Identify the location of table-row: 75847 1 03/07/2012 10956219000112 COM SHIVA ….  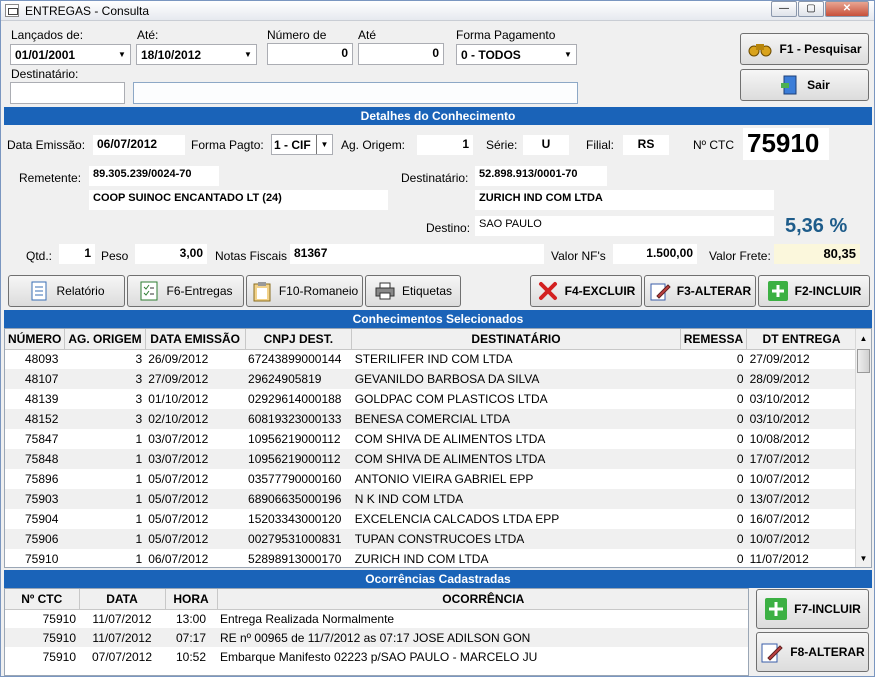
(431, 439).